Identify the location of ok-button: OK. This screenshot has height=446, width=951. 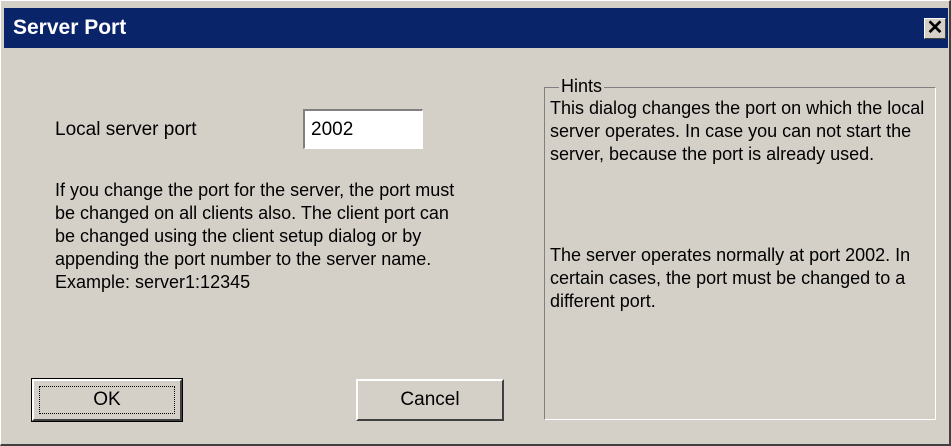
(107, 400).